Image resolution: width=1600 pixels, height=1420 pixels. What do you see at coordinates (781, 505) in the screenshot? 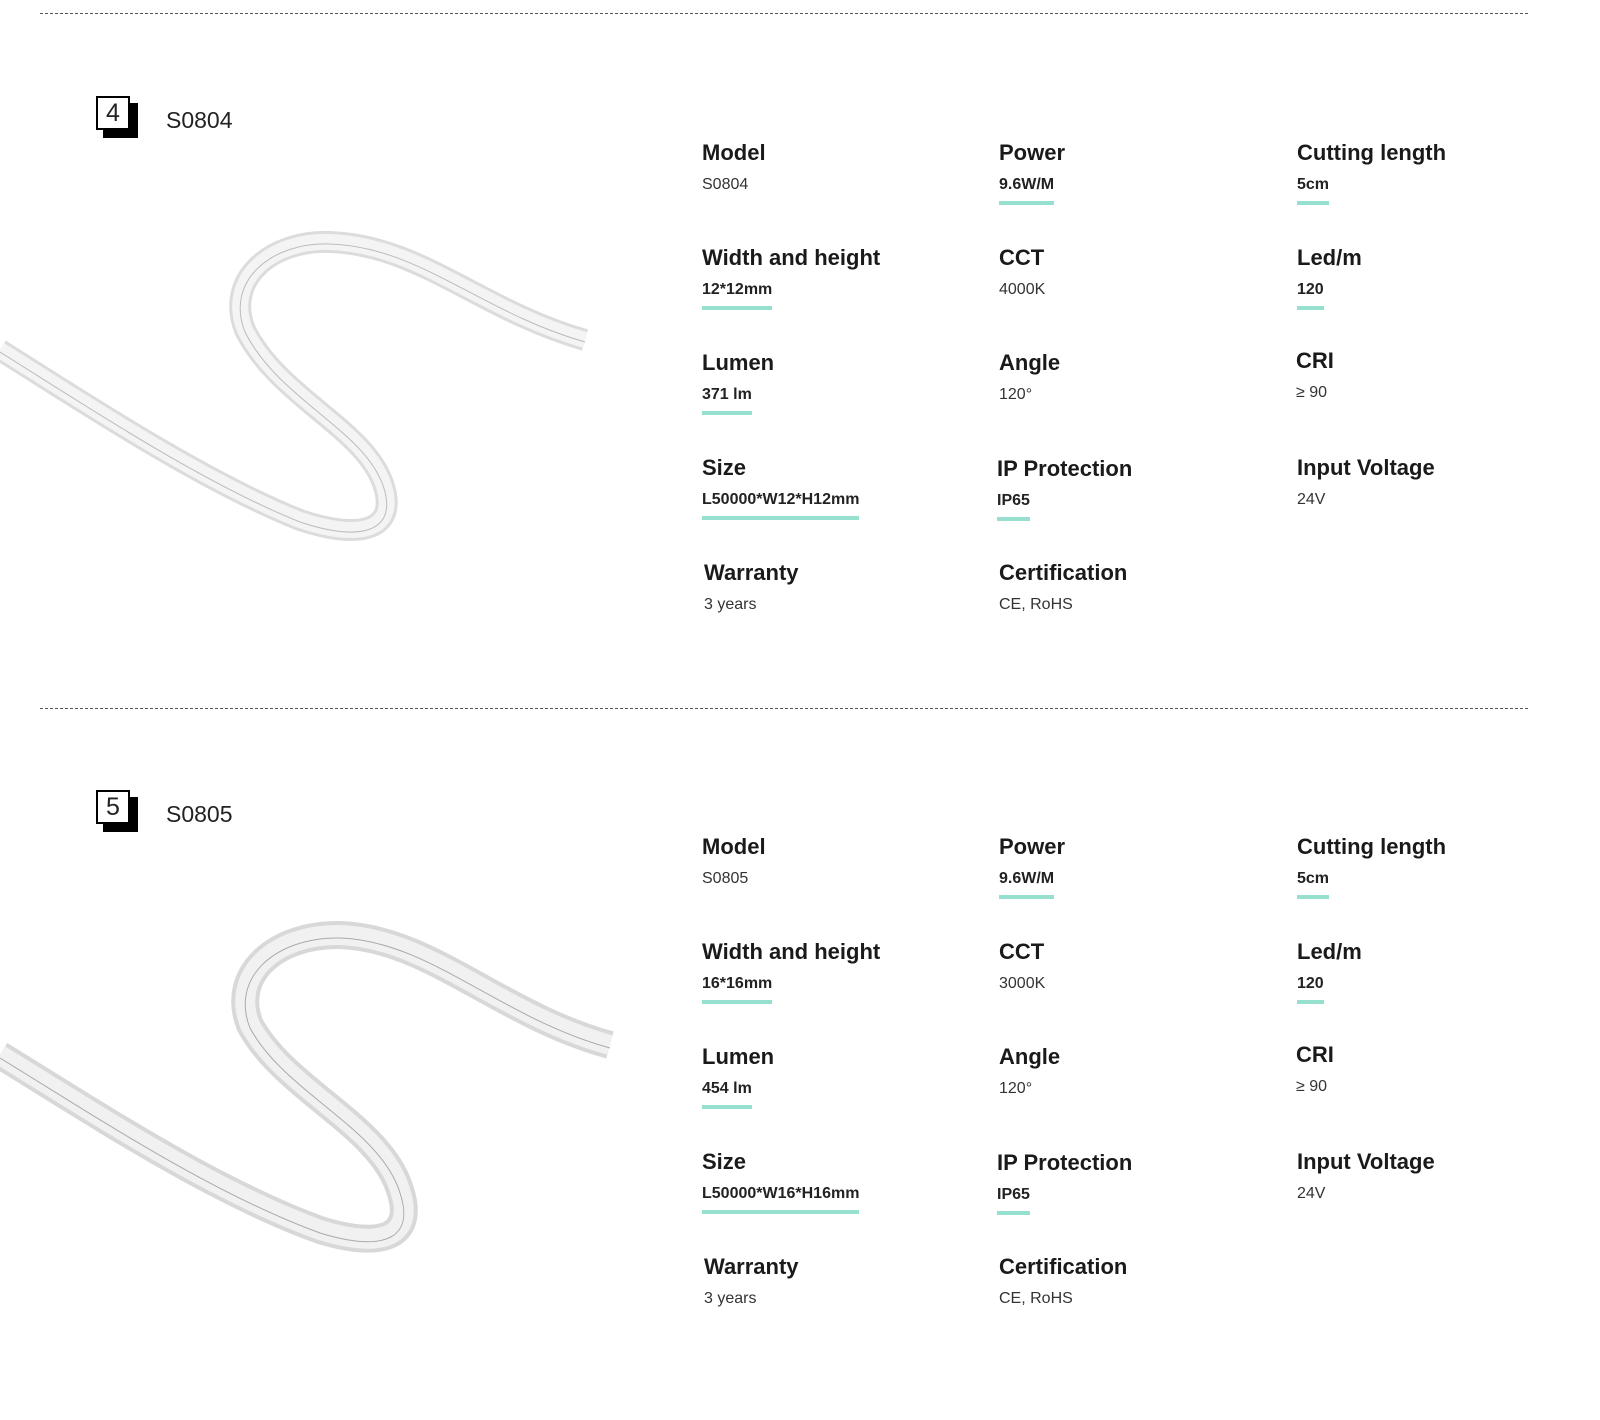
I see `spec-value: L50000*W12*H12mm` at bounding box center [781, 505].